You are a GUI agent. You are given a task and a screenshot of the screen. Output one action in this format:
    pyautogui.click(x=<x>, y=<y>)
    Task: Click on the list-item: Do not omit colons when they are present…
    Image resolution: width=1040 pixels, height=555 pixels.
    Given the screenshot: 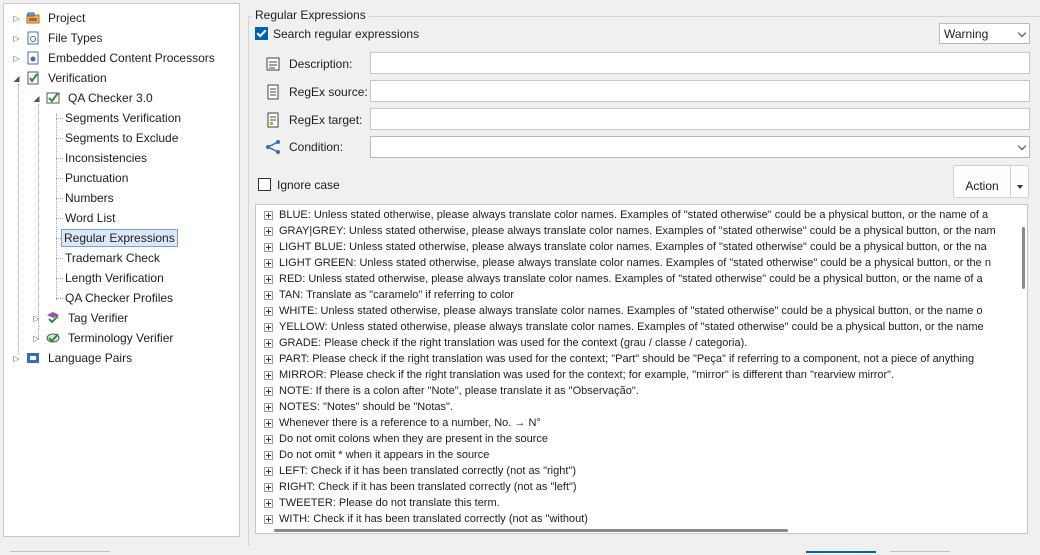 What is the action you would take?
    pyautogui.click(x=406, y=439)
    